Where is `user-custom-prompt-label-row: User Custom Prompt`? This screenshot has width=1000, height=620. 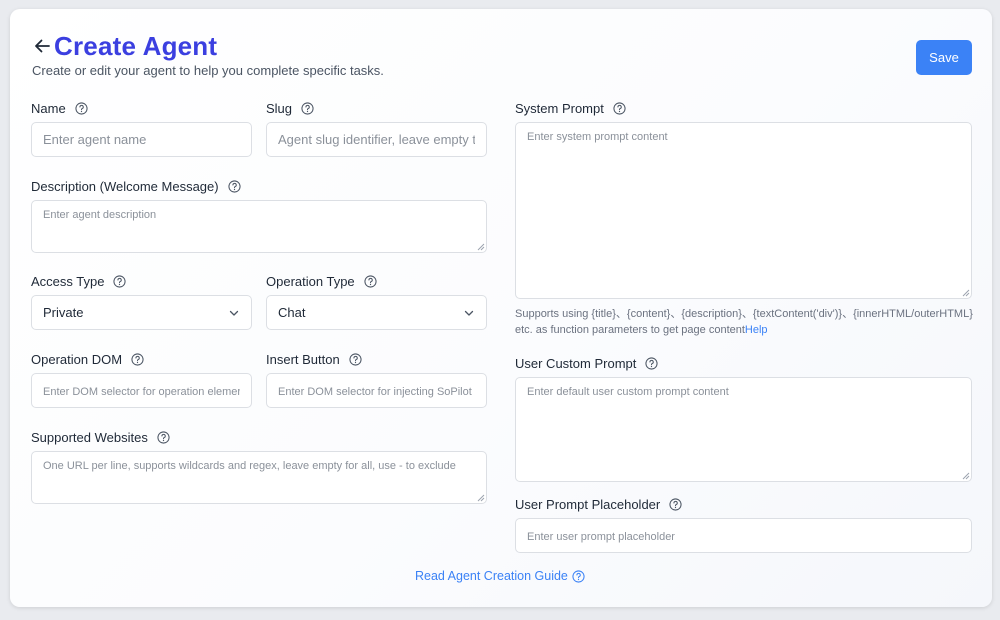 user-custom-prompt-label-row: User Custom Prompt is located at coordinates (743, 363).